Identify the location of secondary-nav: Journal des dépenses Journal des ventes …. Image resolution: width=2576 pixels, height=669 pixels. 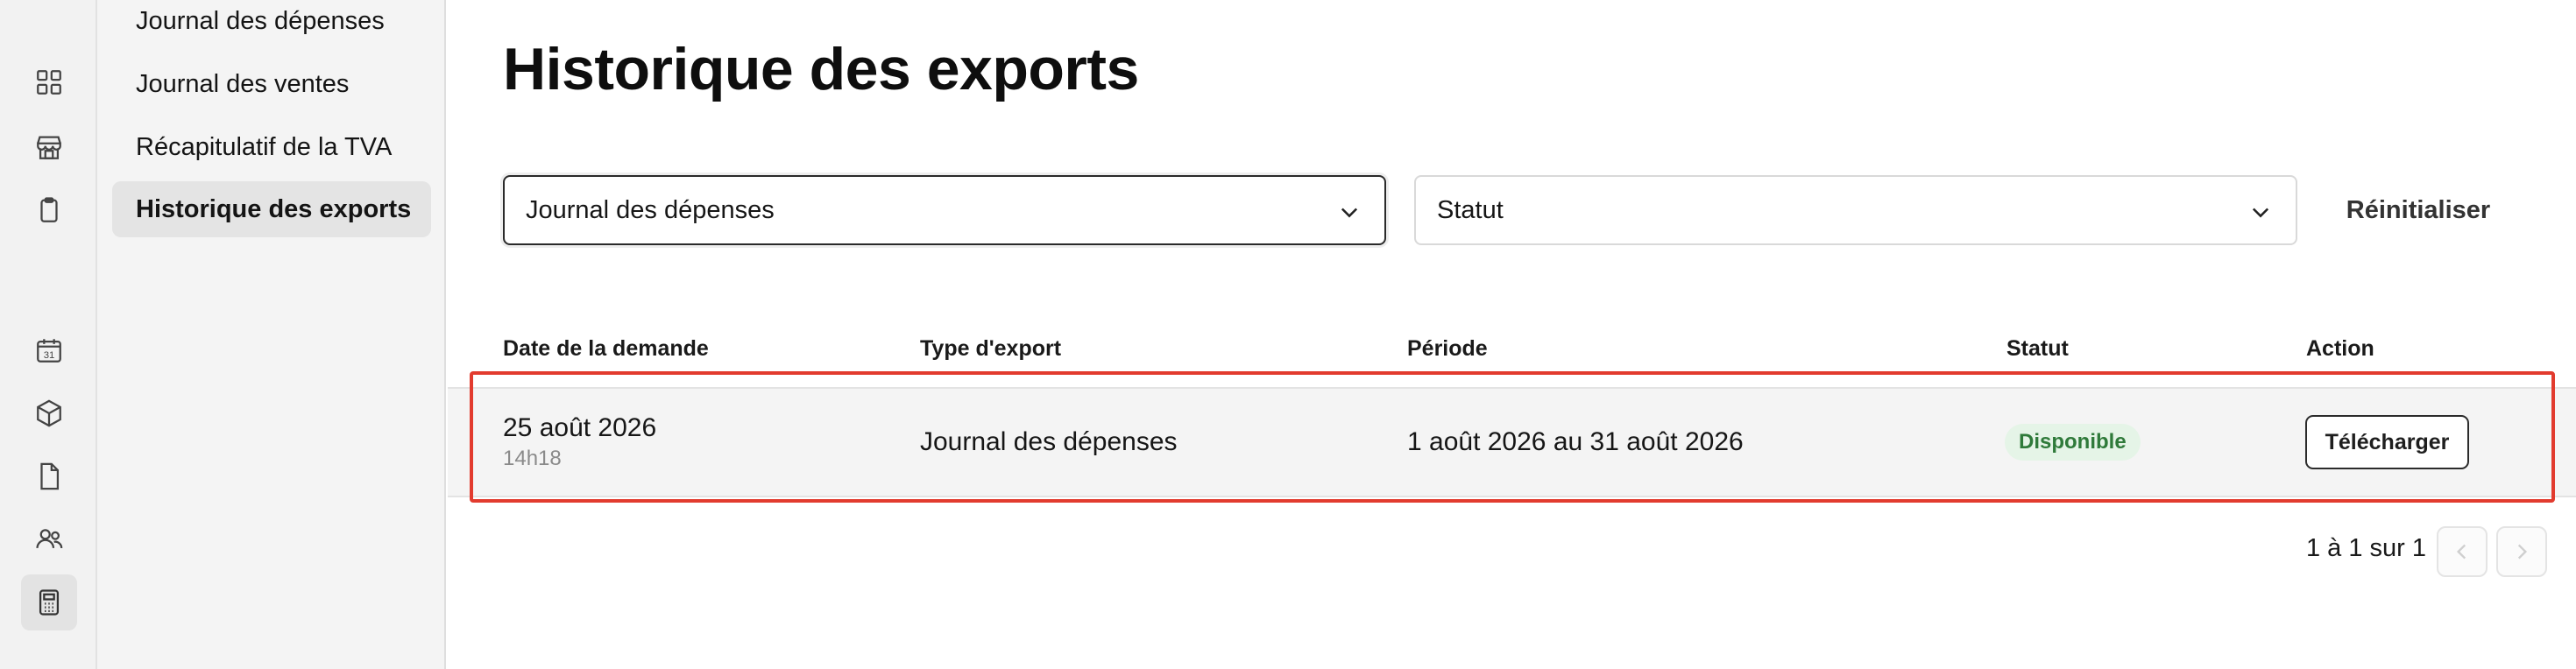
(271, 334).